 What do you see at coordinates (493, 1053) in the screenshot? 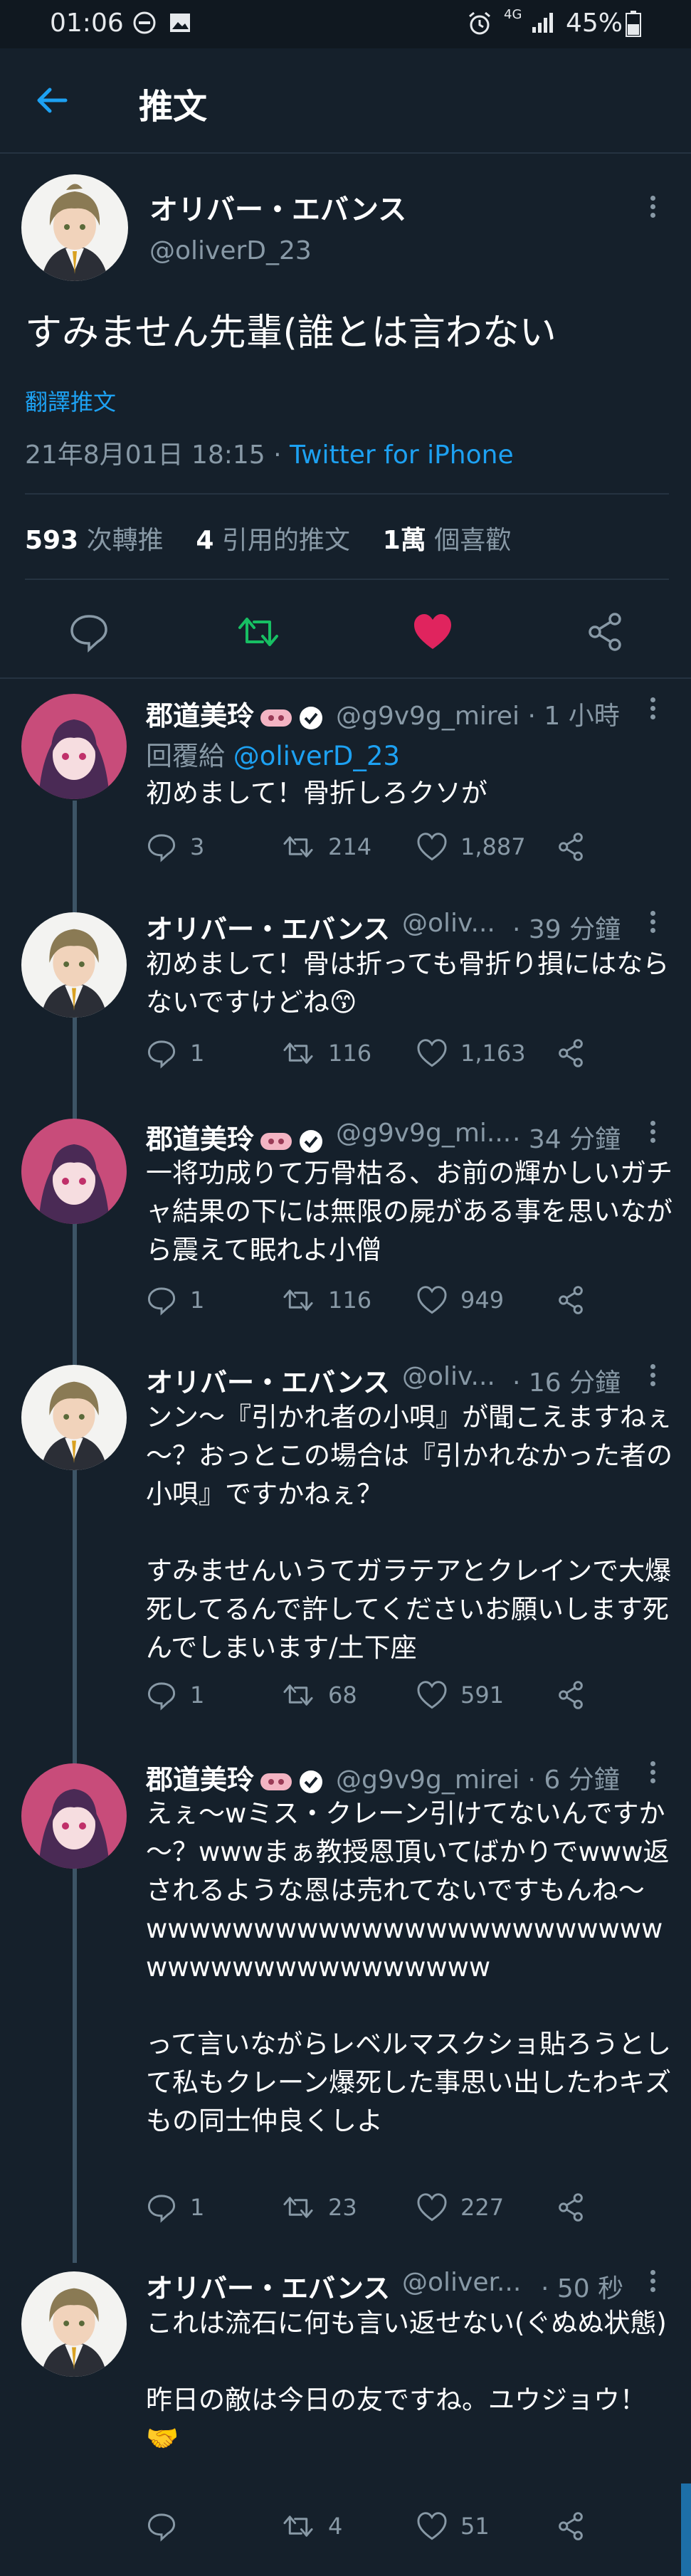
I see `like-count: 1,163` at bounding box center [493, 1053].